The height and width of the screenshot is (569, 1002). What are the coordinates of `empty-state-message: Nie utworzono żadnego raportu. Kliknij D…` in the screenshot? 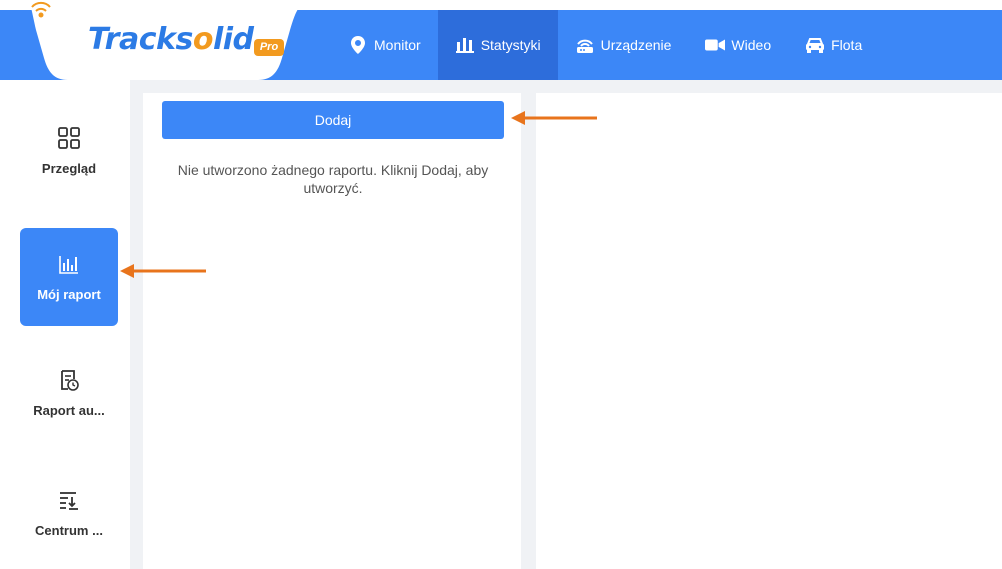 It's located at (333, 179).